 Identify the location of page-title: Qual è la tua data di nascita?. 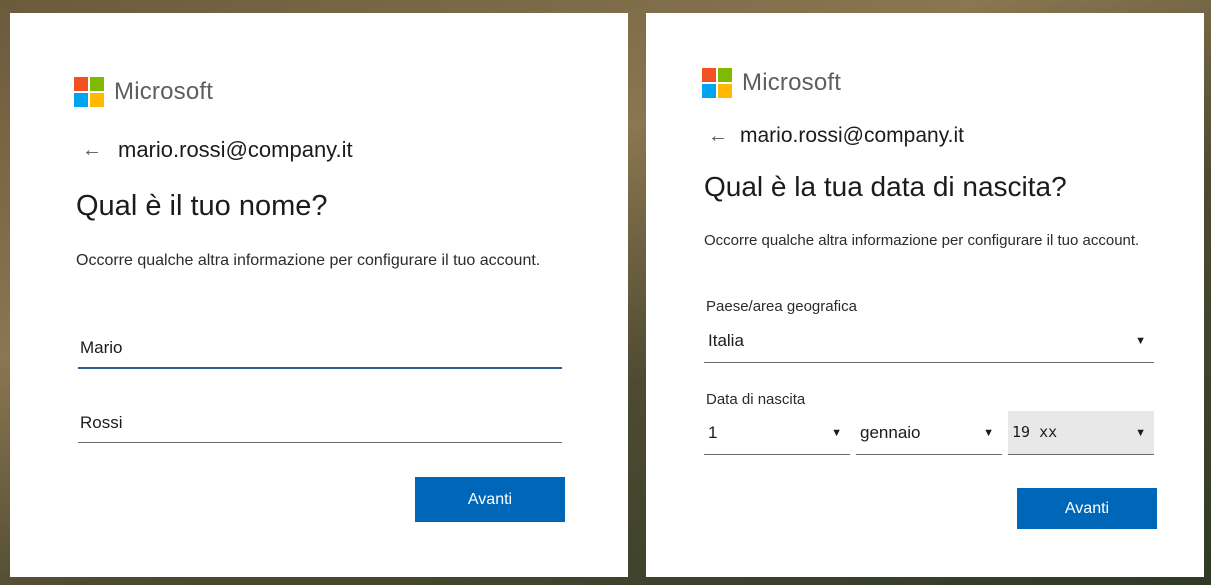
(885, 186).